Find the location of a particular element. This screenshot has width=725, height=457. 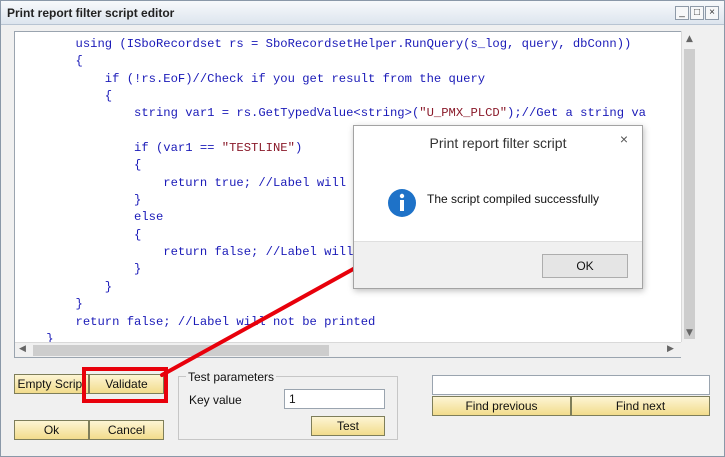

dialog-title: Print report filter script is located at coordinates (498, 143).